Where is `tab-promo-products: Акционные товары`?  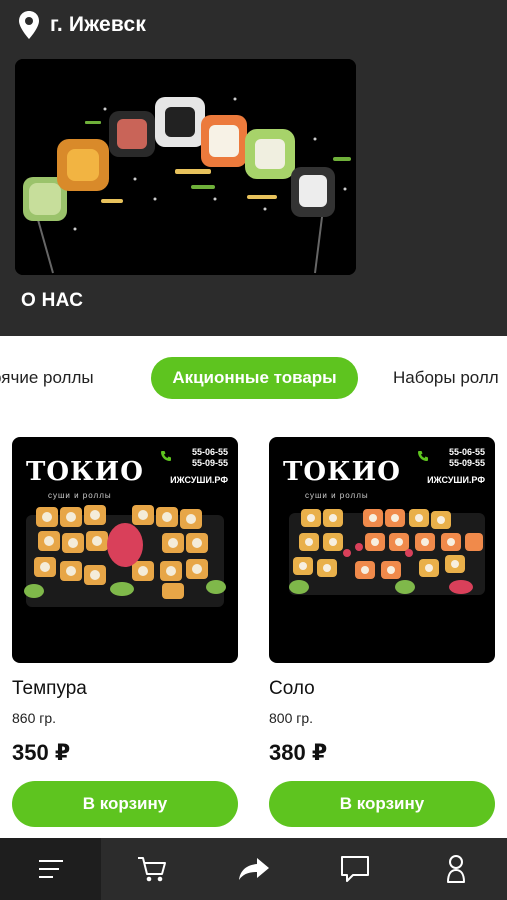 tab-promo-products: Акционные товары is located at coordinates (254, 378).